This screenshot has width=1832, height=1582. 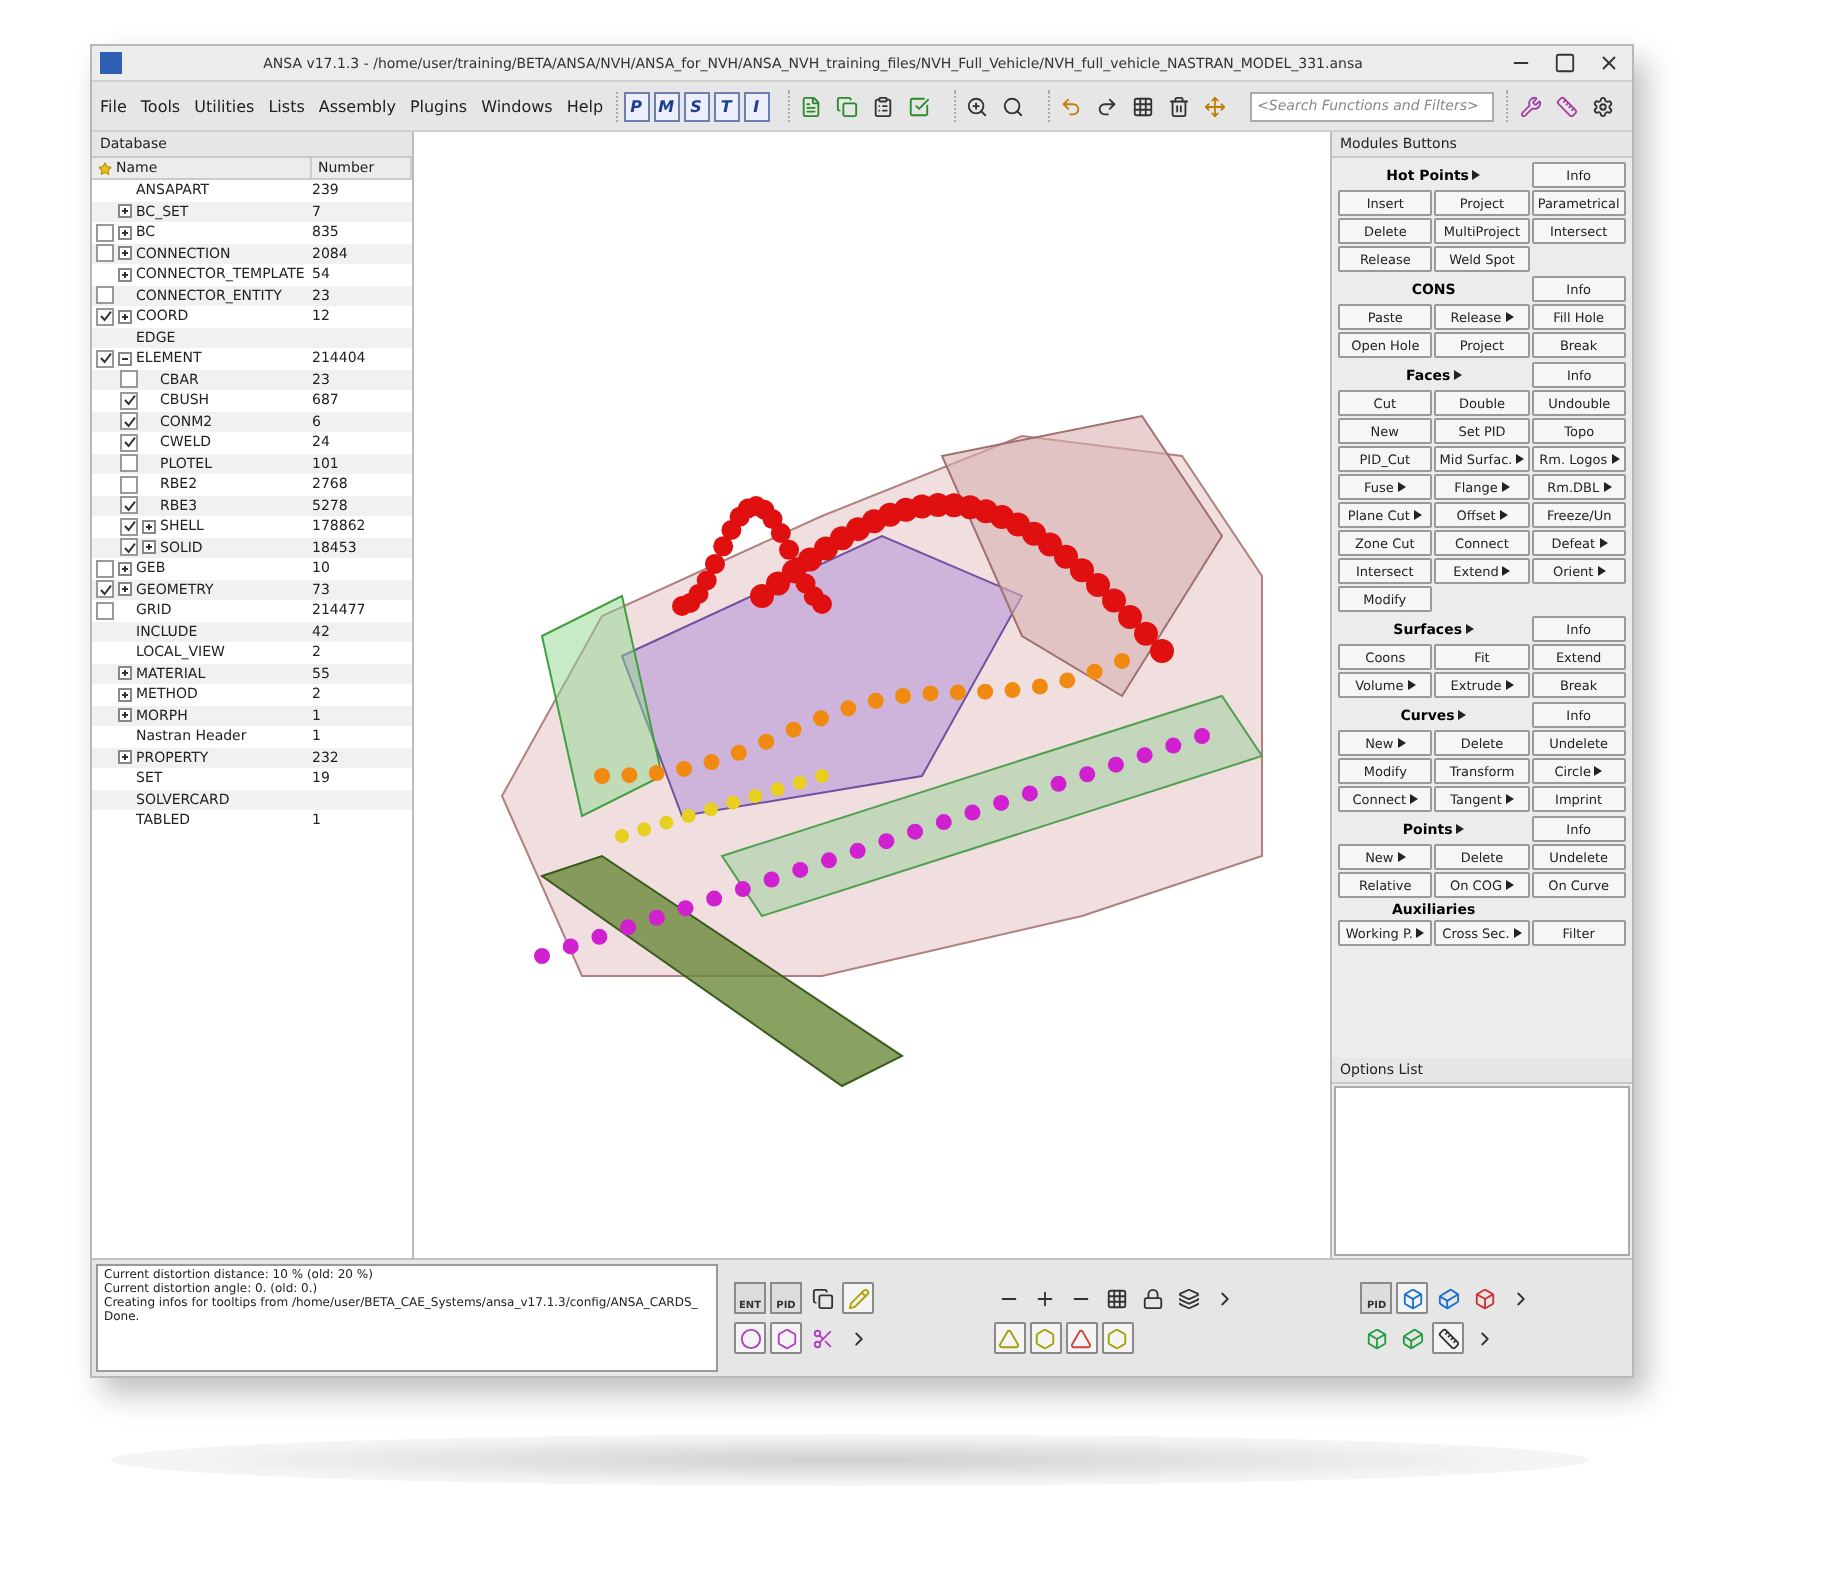 I want to click on view-mode-button: S, so click(x=696, y=106).